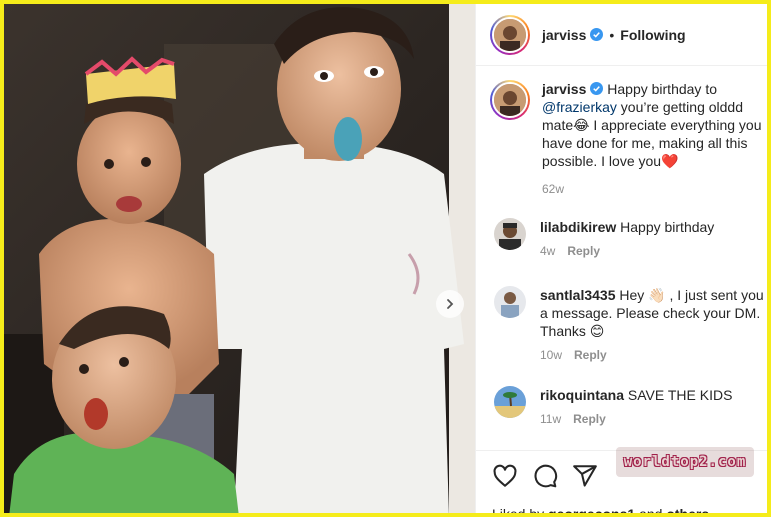 The height and width of the screenshot is (517, 771). Describe the element at coordinates (582, 395) in the screenshot. I see `commenter-username: rikoquintana` at that location.